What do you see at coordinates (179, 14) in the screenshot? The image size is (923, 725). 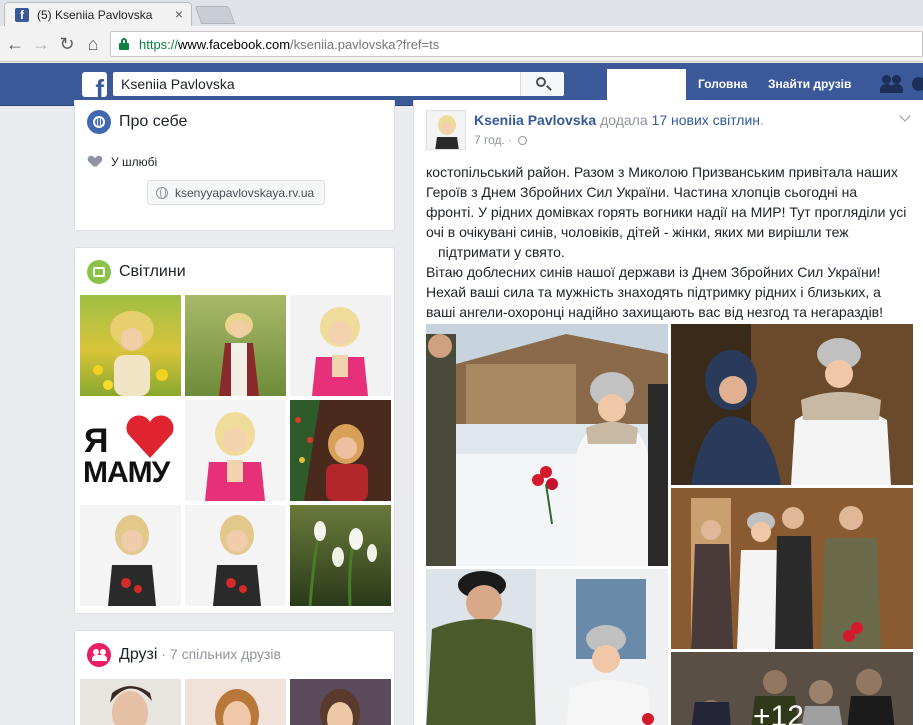 I see `close-icon: ×` at bounding box center [179, 14].